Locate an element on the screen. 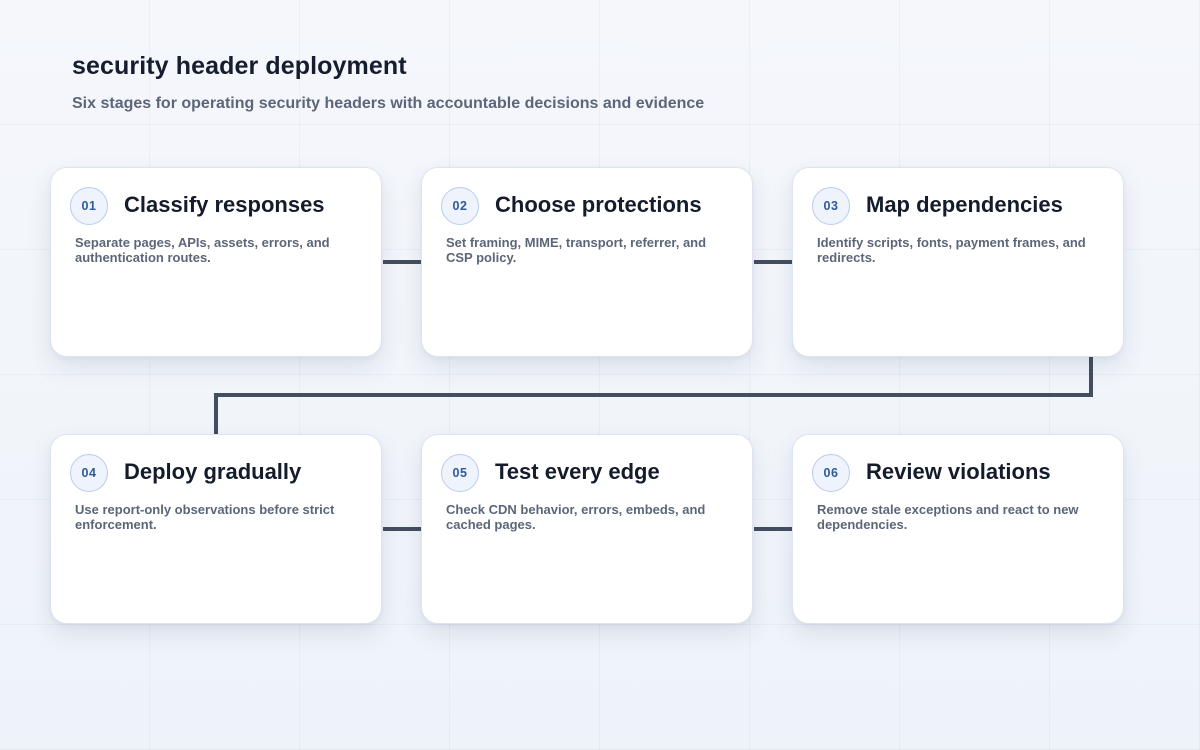  stage-number-badge: 05 is located at coordinates (460, 473).